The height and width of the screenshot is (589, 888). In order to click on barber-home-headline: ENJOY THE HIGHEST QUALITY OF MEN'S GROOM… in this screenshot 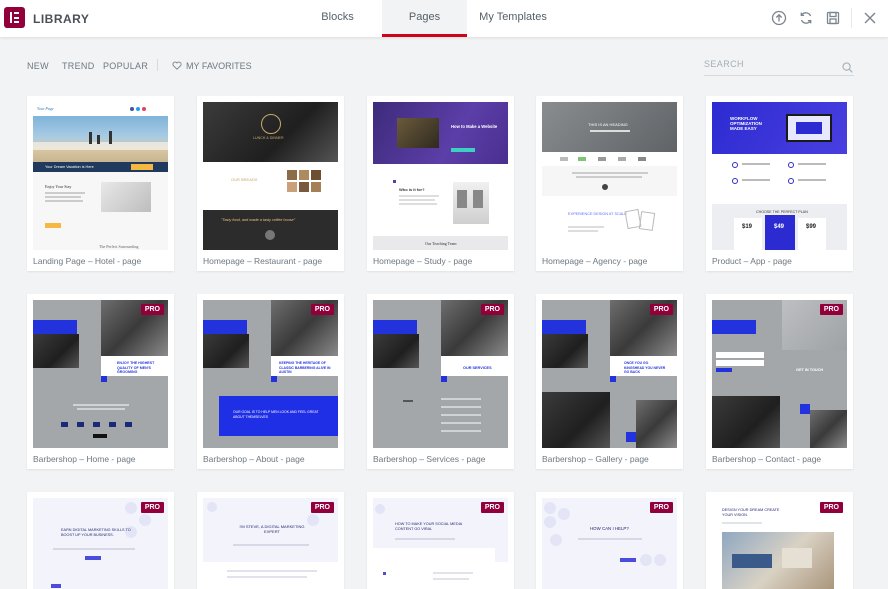, I will do `click(136, 367)`.